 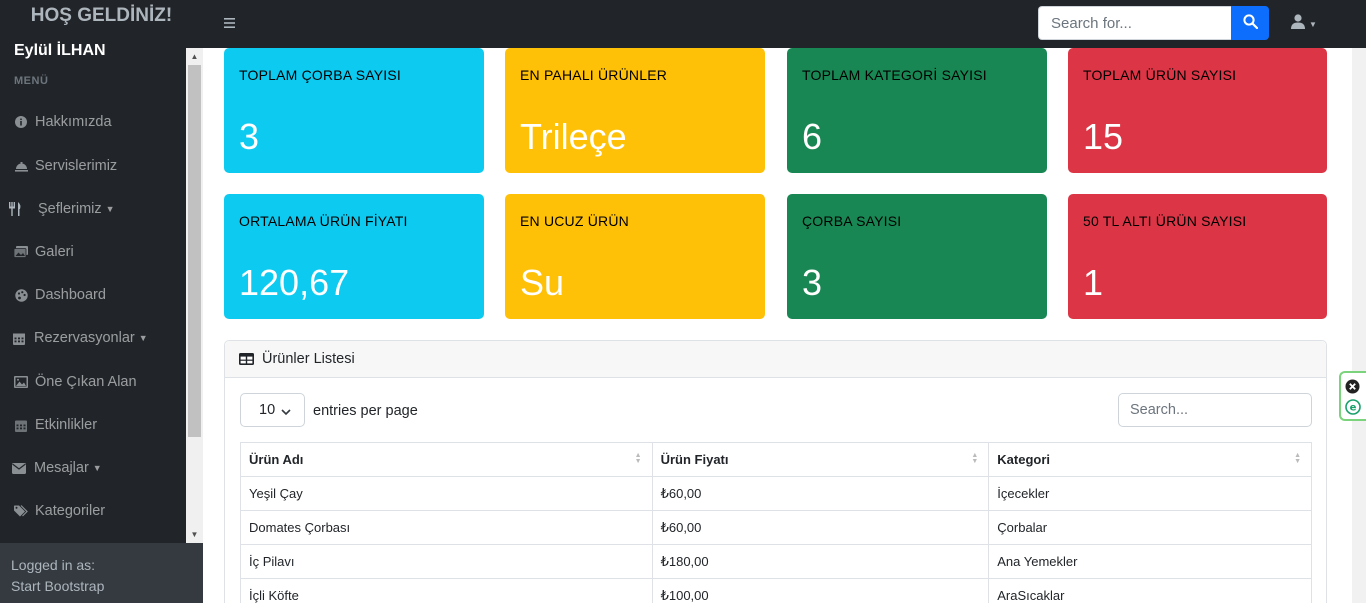 I want to click on sidebar-scrollbar: ▲ ▼, so click(x=194, y=295).